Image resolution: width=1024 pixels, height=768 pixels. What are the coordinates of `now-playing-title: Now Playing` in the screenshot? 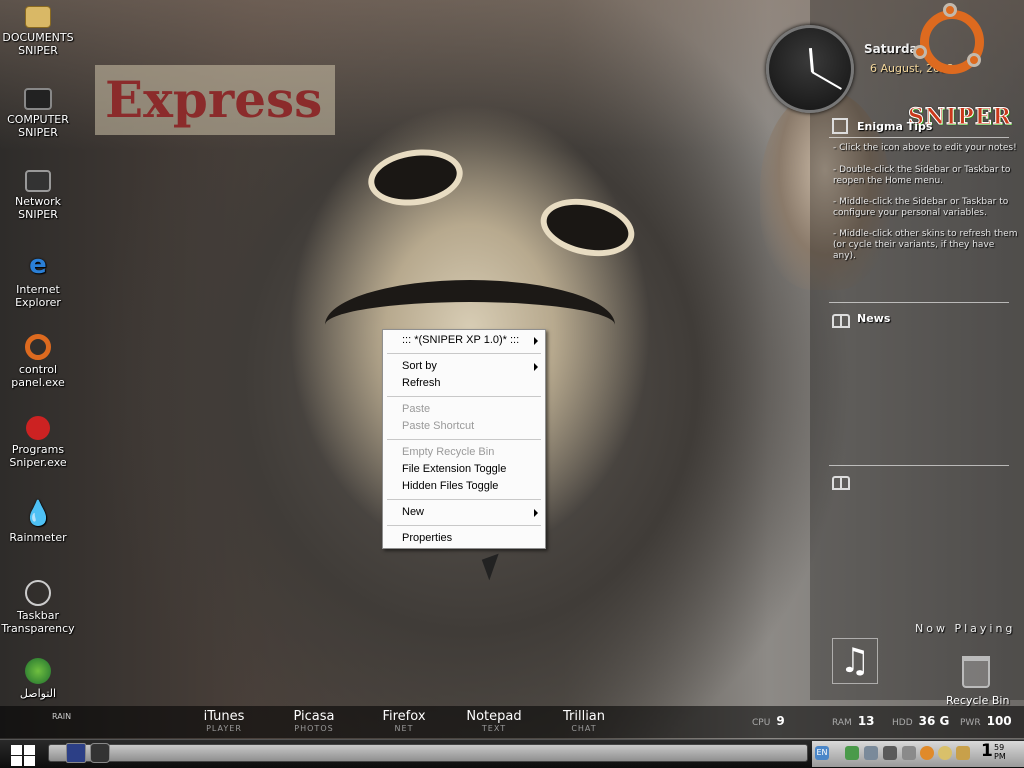 It's located at (965, 628).